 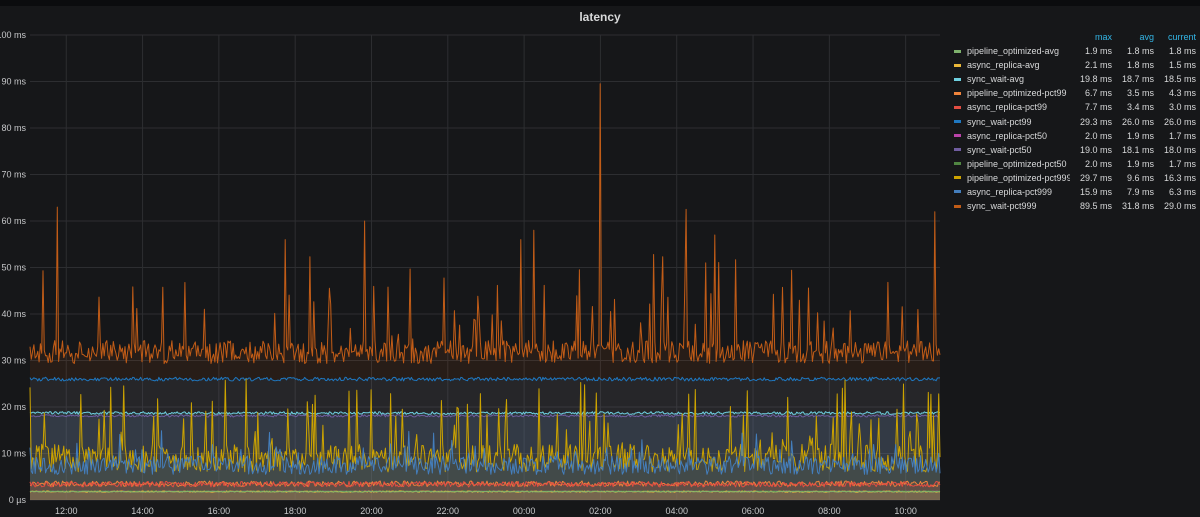 I want to click on x-tick-label: 06:00, so click(x=753, y=511).